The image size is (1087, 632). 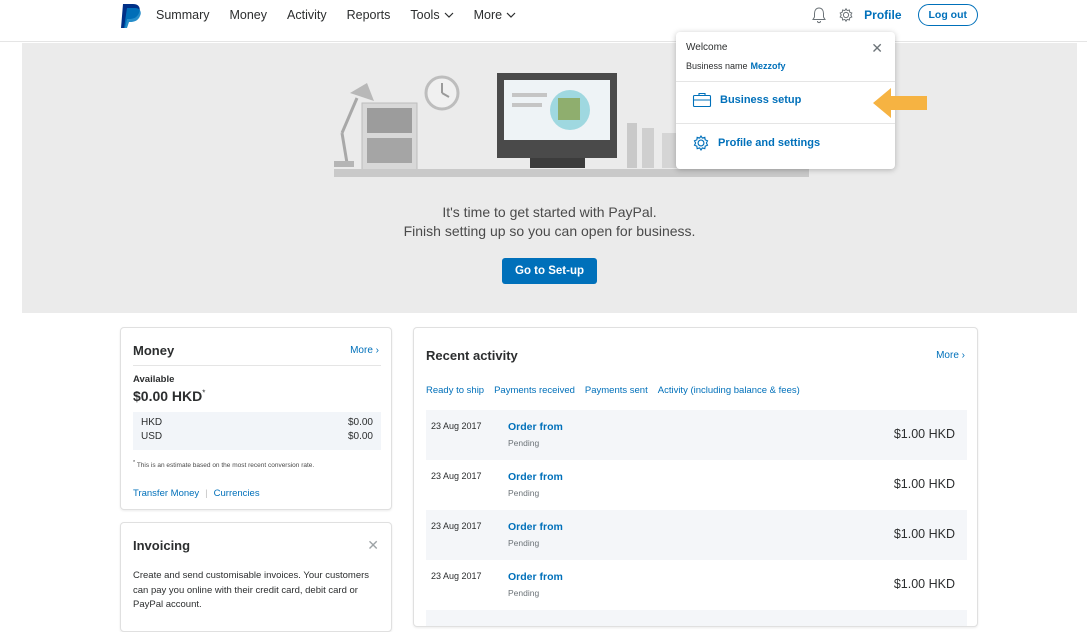 I want to click on profile-link: Profile, so click(x=882, y=15).